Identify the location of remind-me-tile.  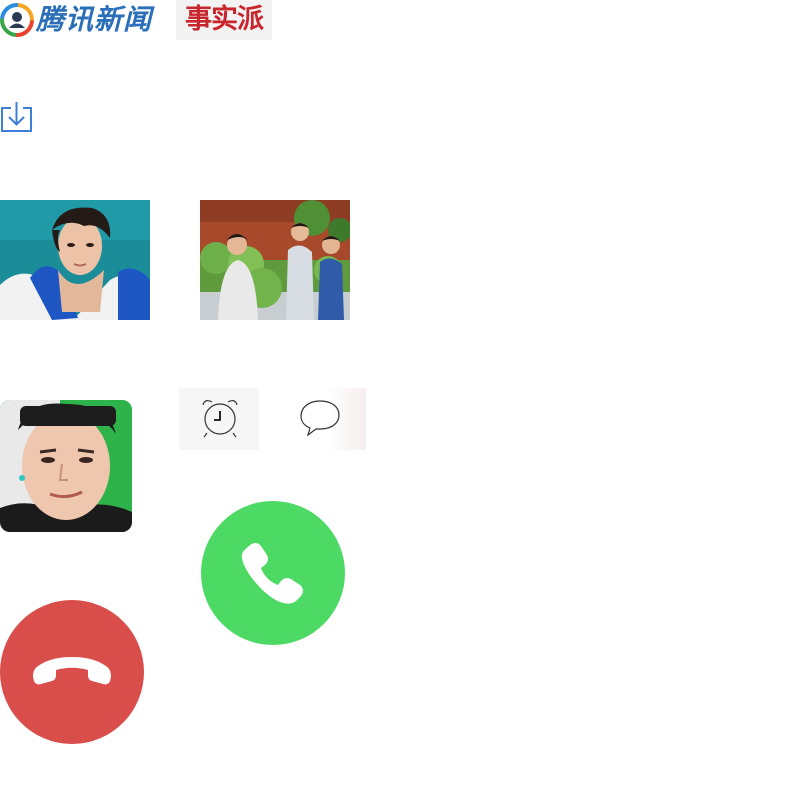
(219, 419).